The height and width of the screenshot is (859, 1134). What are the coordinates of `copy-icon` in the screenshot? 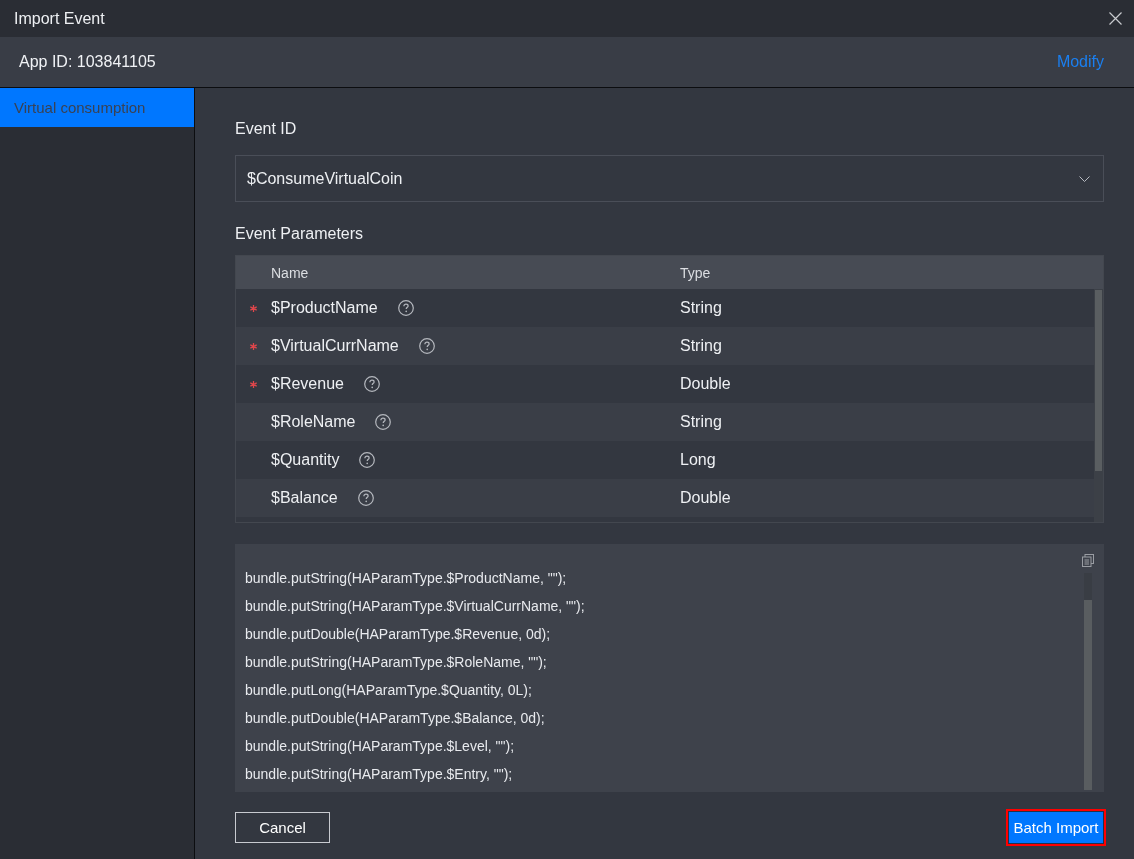 It's located at (1088, 560).